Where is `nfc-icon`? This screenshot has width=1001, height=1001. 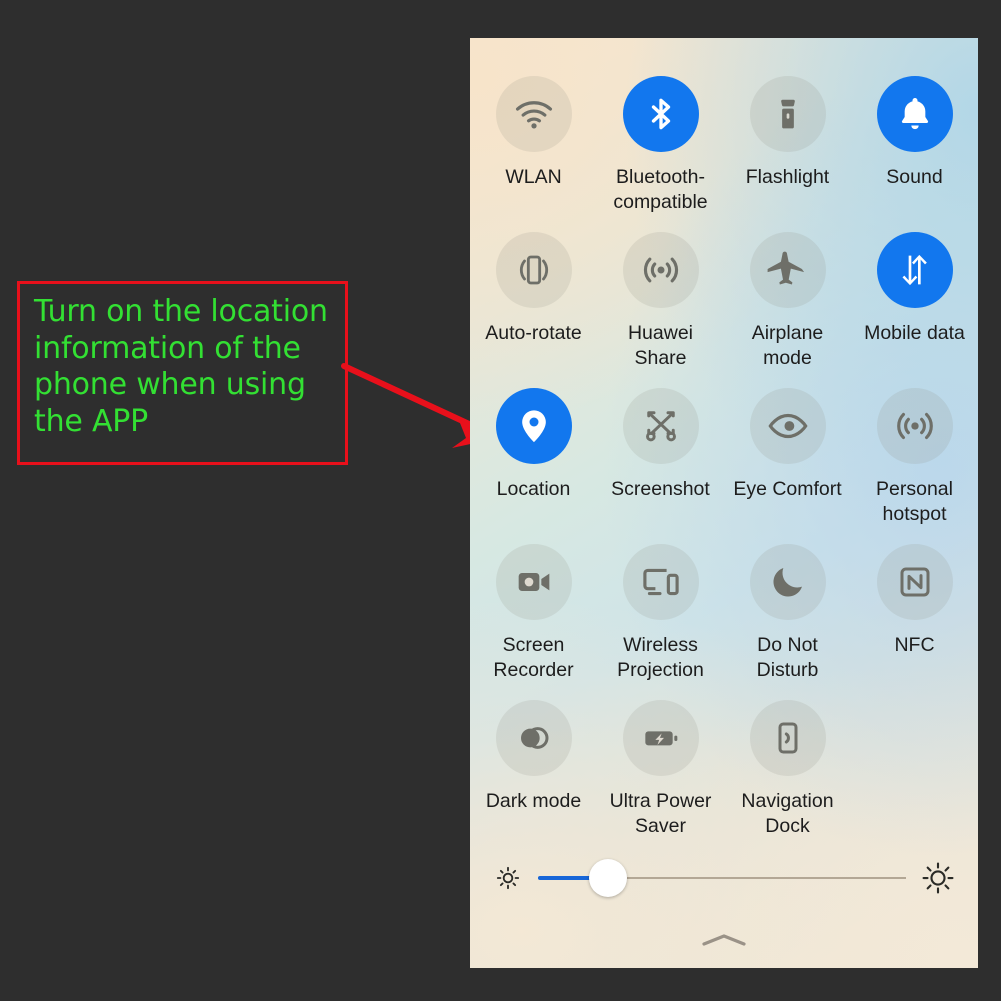 nfc-icon is located at coordinates (914, 582).